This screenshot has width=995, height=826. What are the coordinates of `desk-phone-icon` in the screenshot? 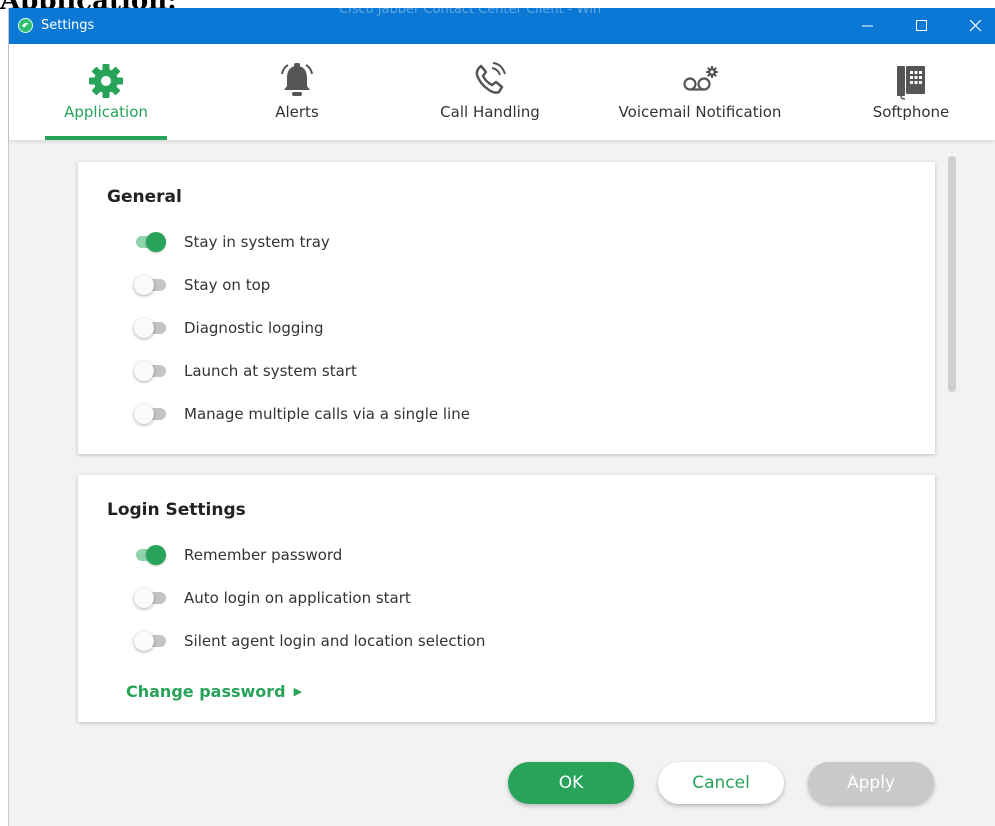 It's located at (911, 81).